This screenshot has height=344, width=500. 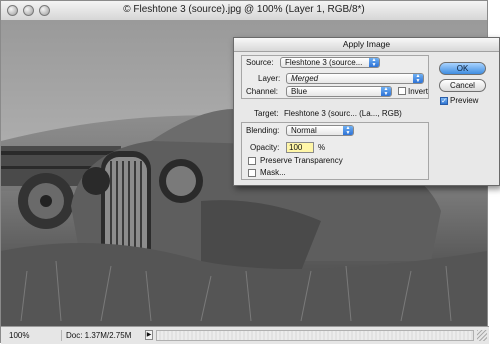 I want to click on preview-checkbox: ✓, so click(x=444, y=101).